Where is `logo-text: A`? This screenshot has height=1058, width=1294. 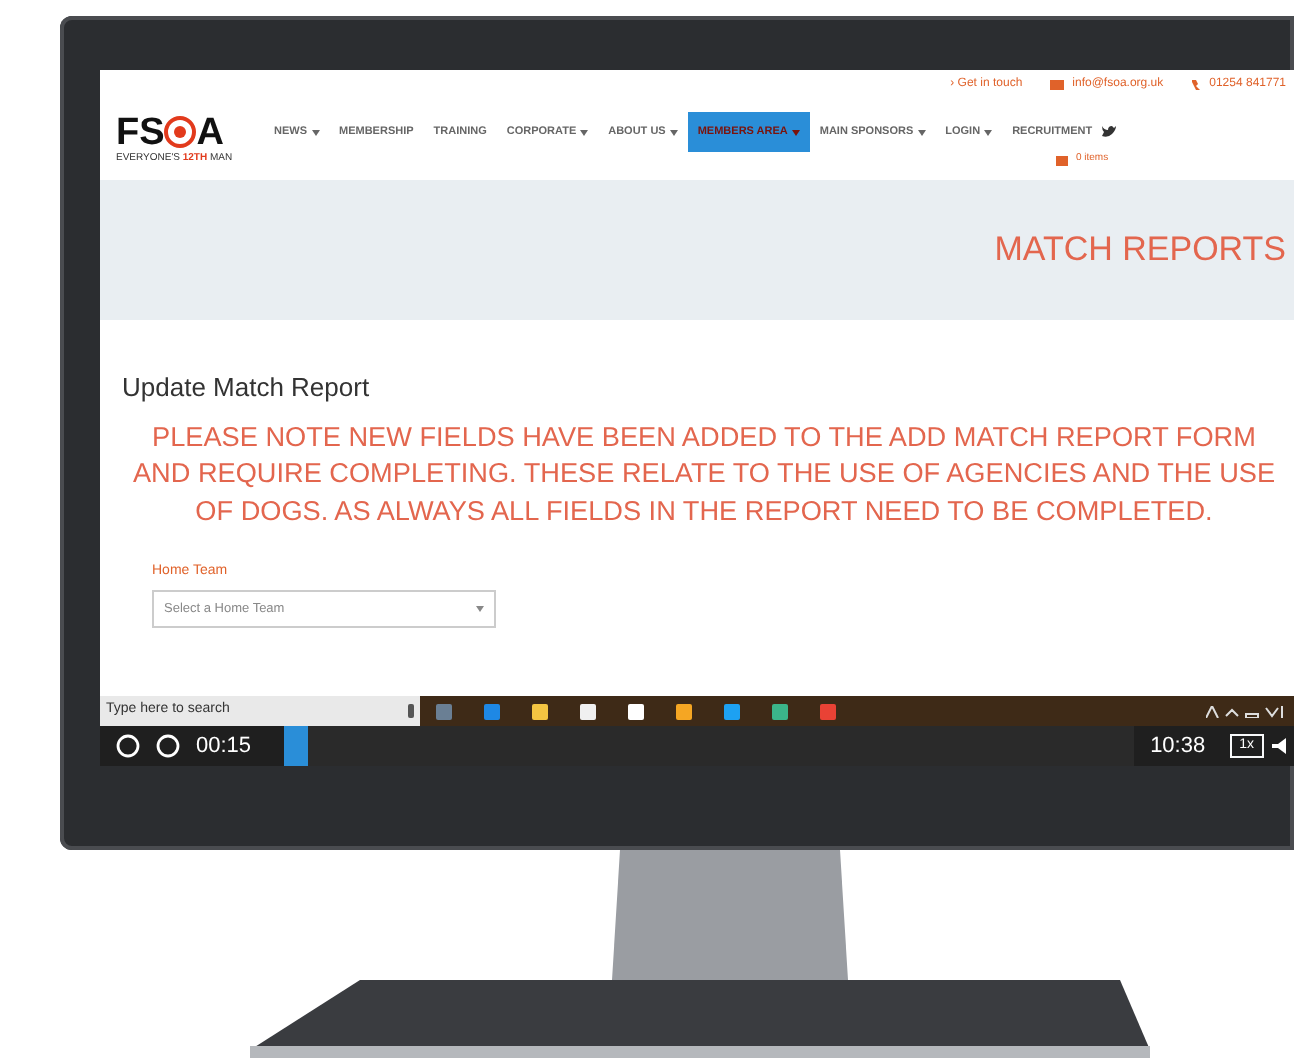
logo-text: A is located at coordinates (210, 132).